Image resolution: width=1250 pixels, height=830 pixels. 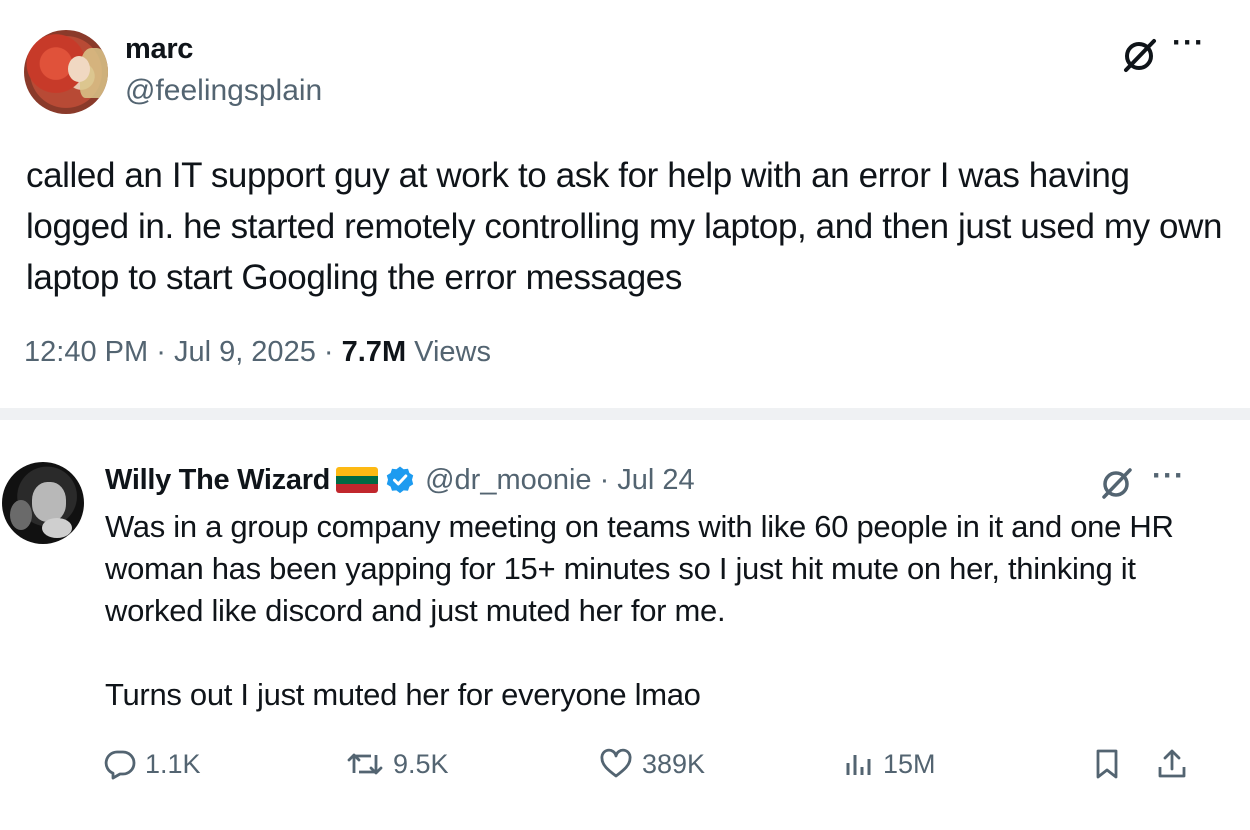 I want to click on heart-icon, so click(x=616, y=763).